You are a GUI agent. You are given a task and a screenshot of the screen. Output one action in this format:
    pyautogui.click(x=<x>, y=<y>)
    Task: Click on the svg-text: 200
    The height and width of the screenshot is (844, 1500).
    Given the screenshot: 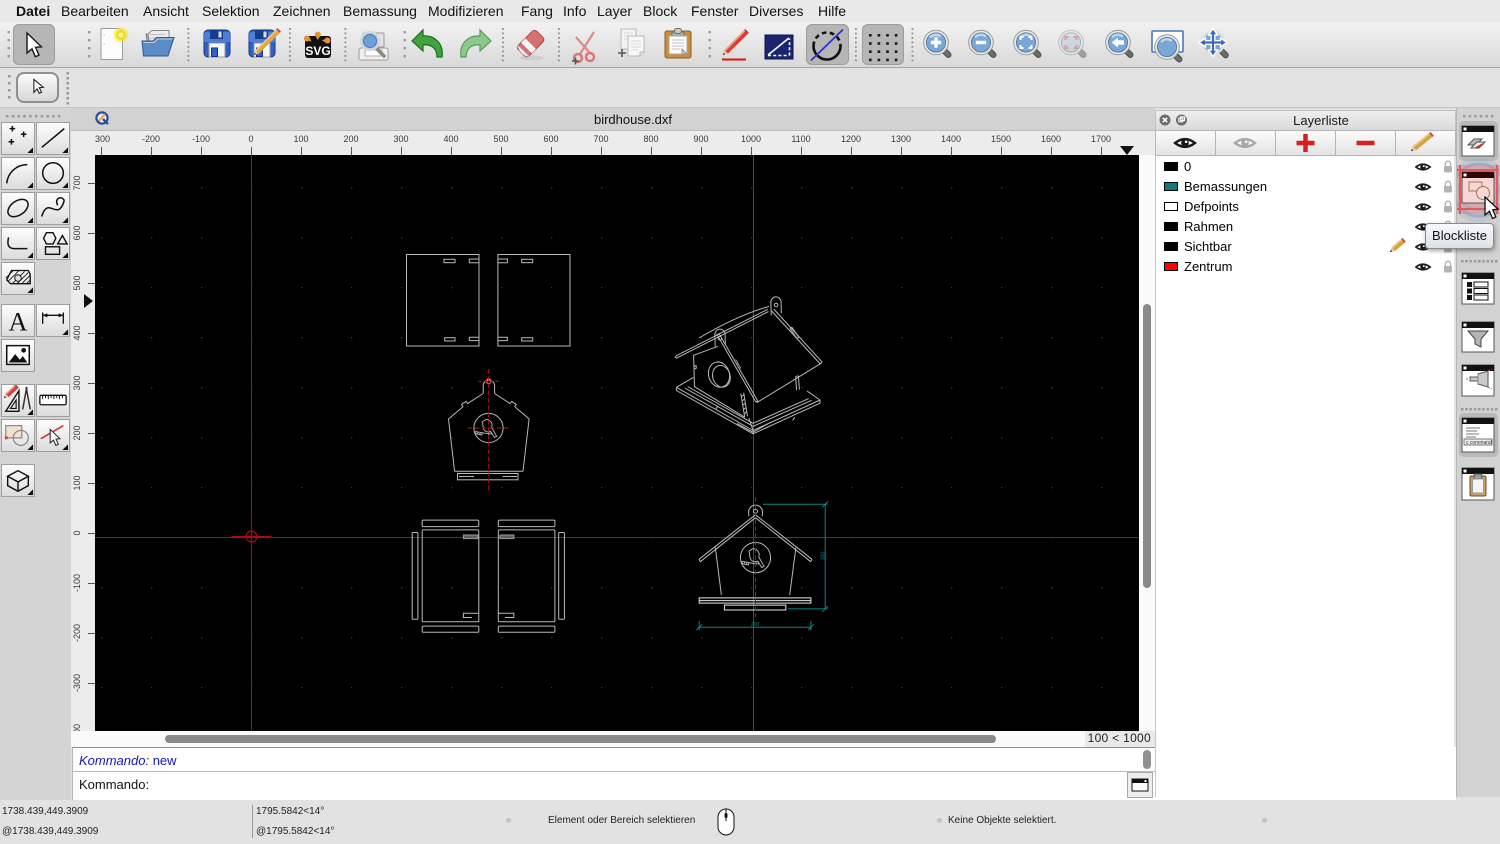 What is the action you would take?
    pyautogui.click(x=755, y=625)
    